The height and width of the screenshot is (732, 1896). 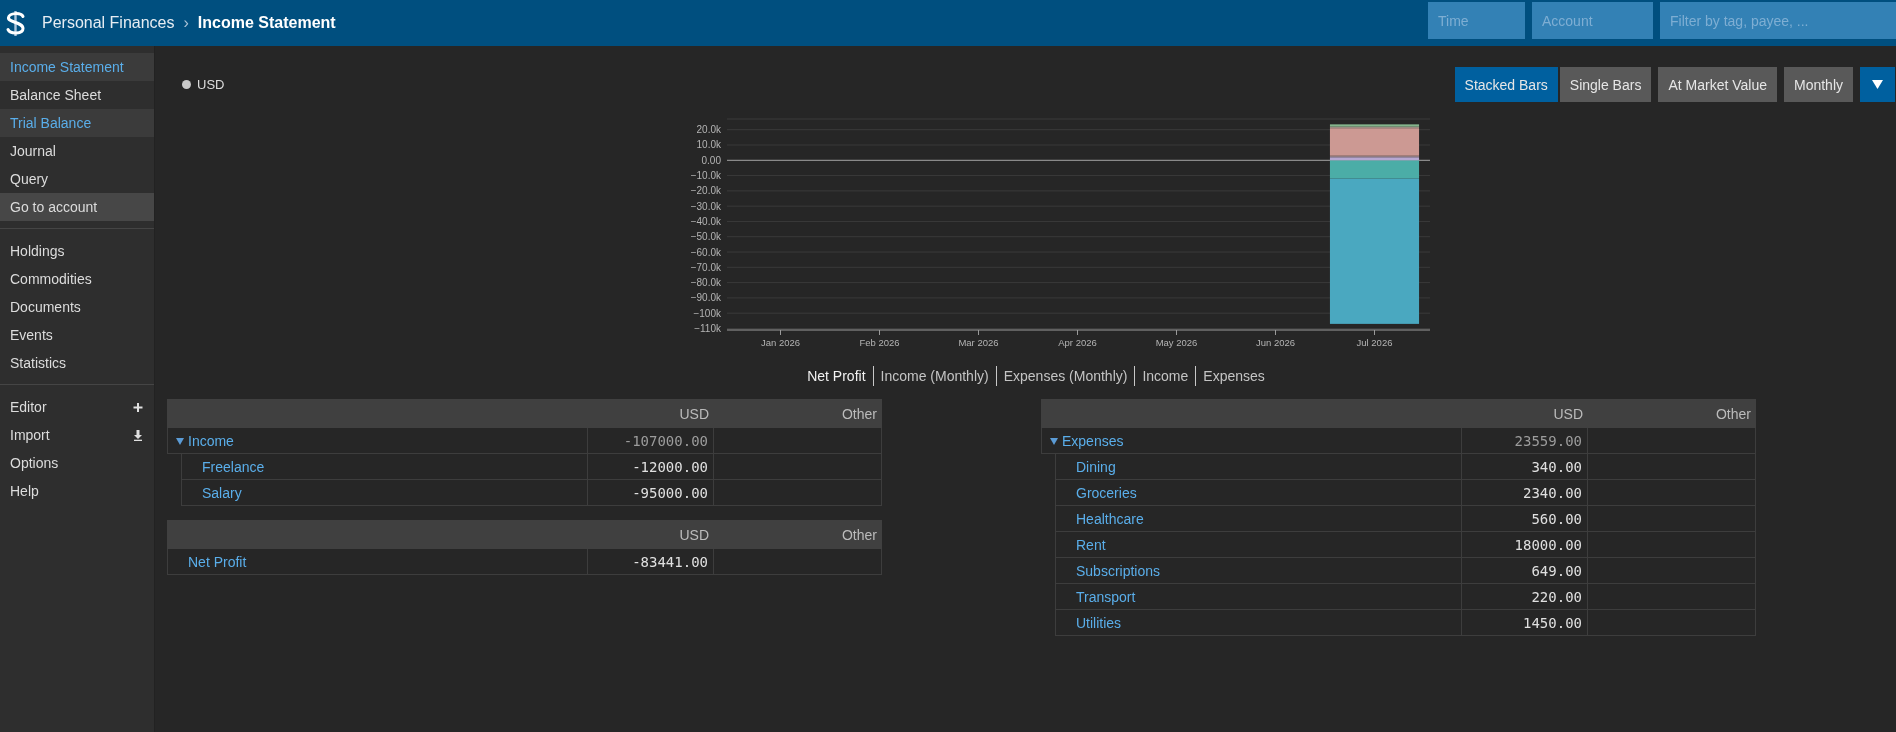 What do you see at coordinates (1118, 570) in the screenshot?
I see `account-link: Subscriptions` at bounding box center [1118, 570].